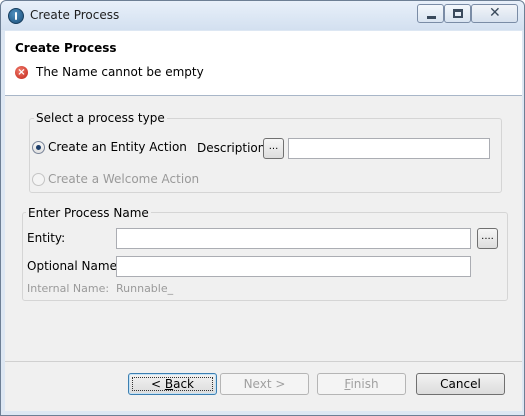  I want to click on description-input, so click(389, 148).